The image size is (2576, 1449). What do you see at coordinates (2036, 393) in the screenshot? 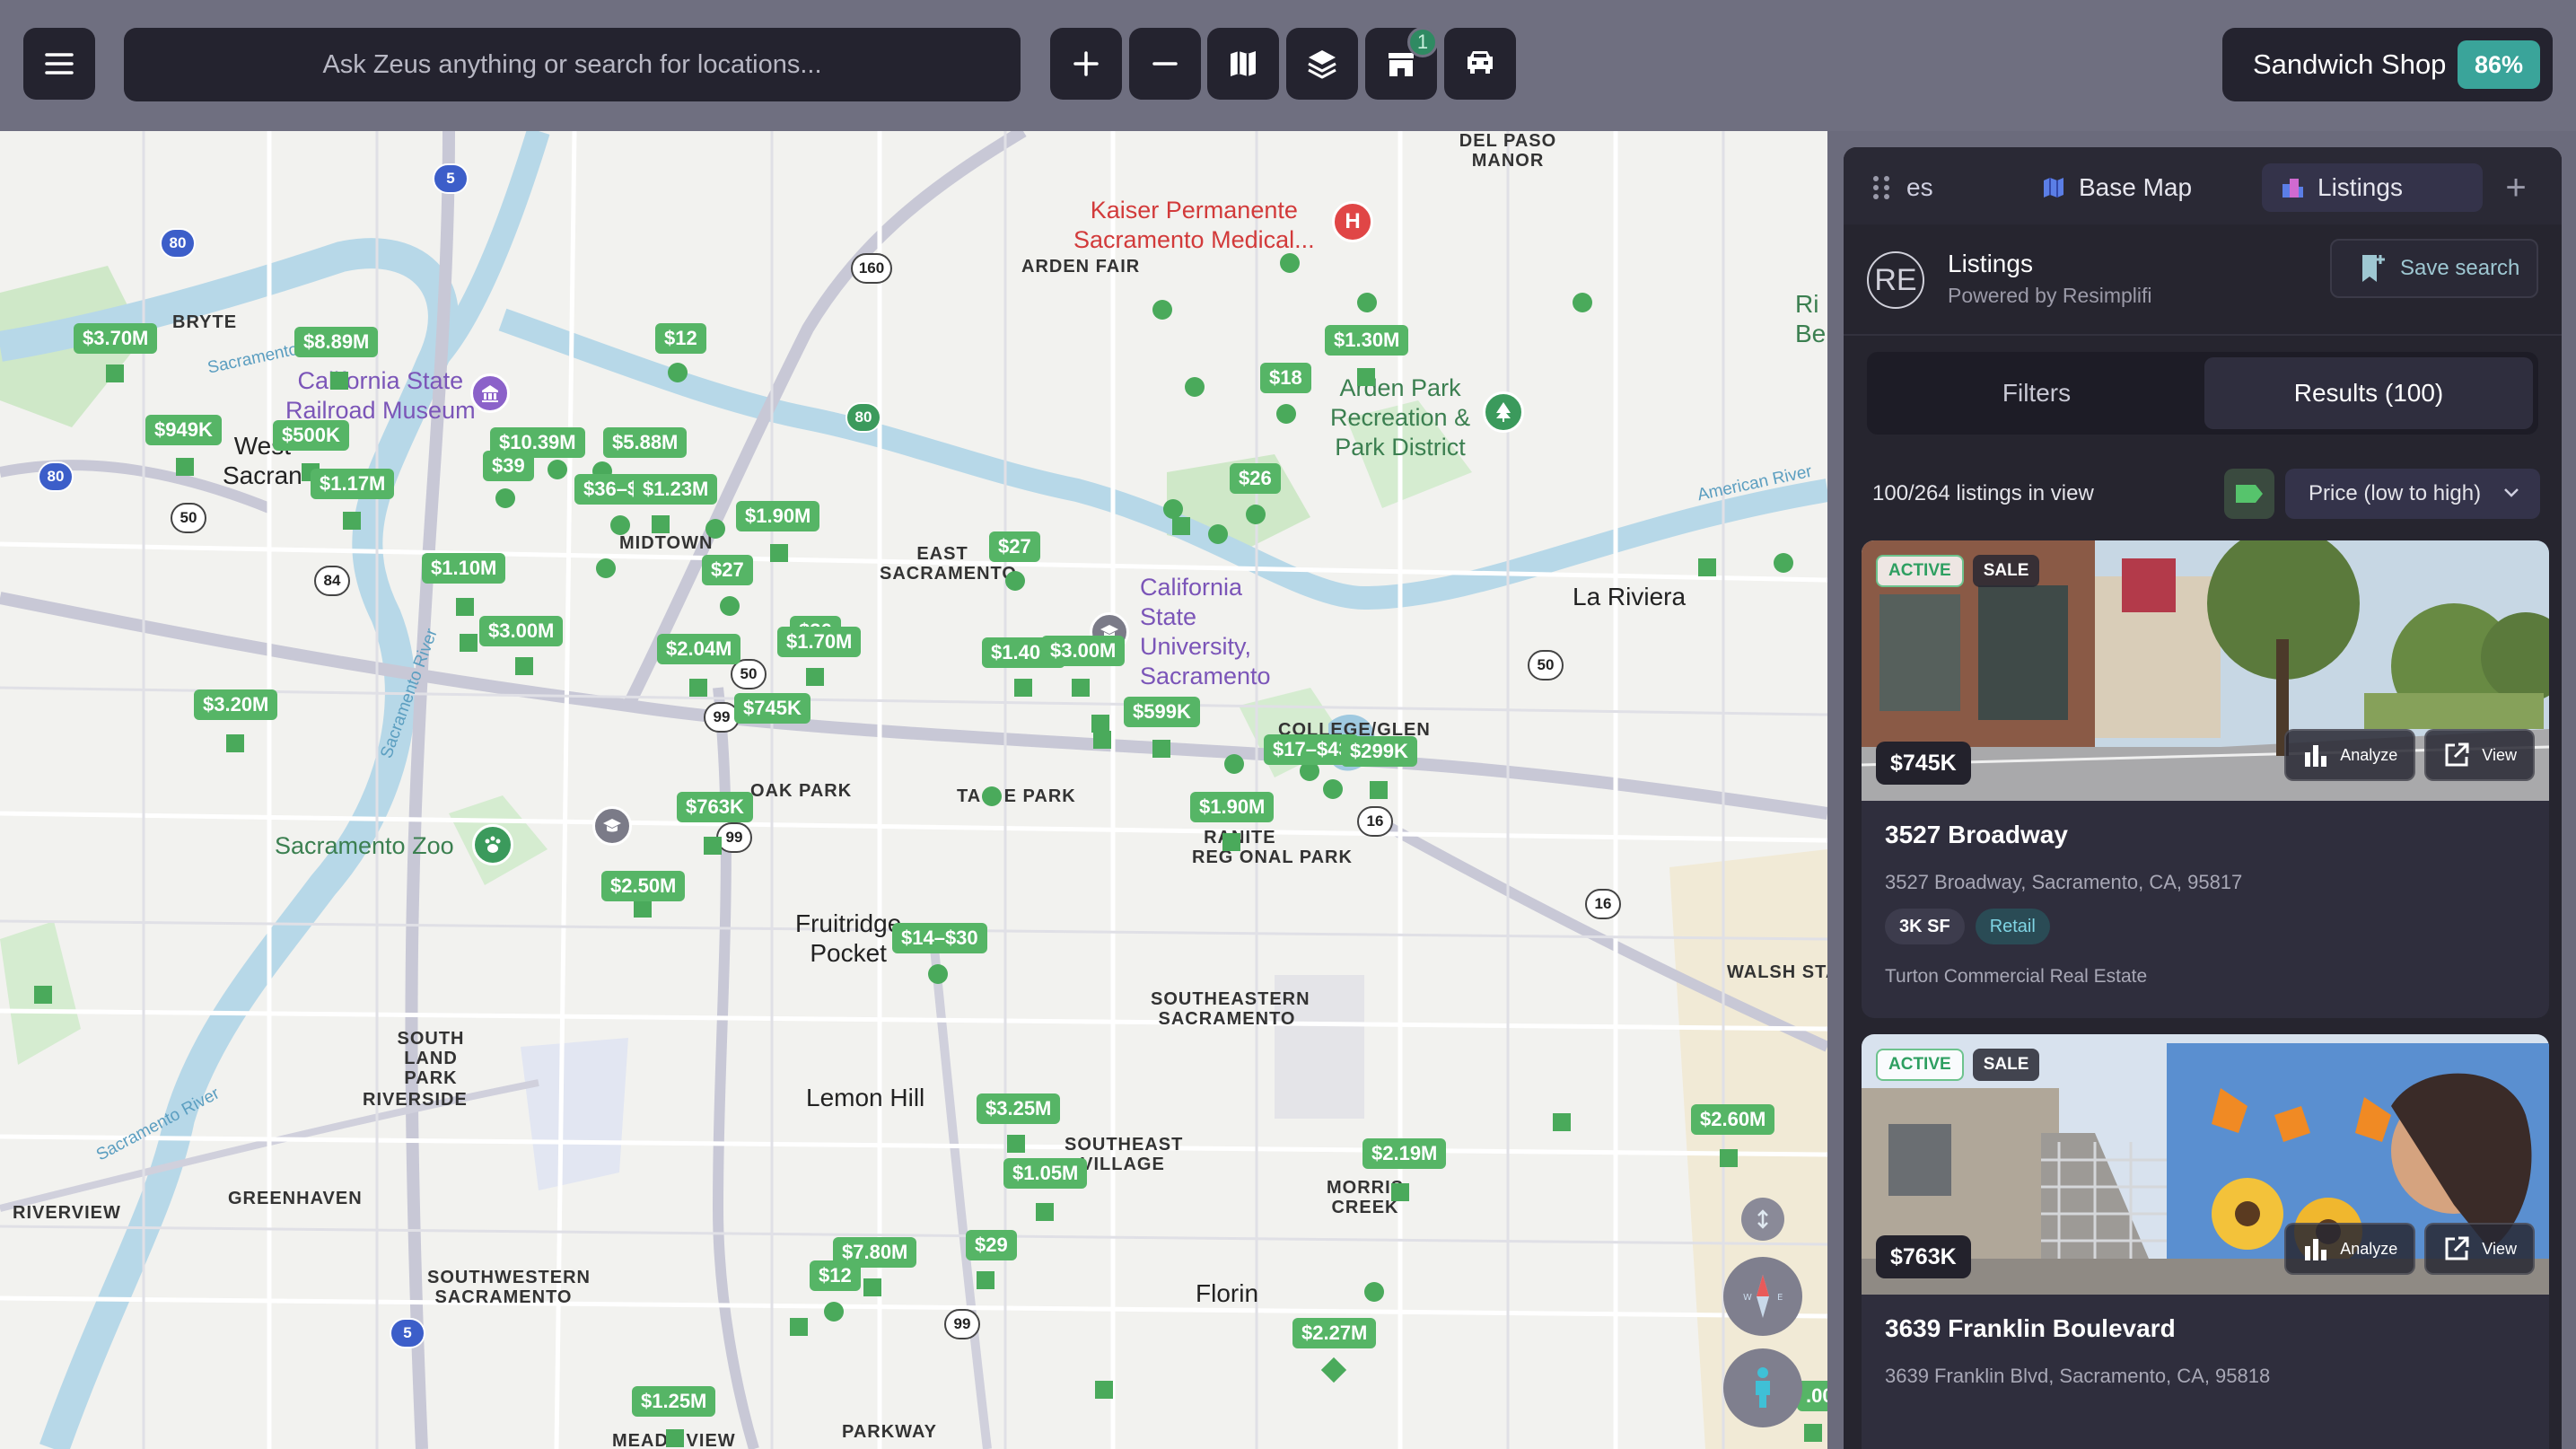
I see `tab-filters: Filters` at bounding box center [2036, 393].